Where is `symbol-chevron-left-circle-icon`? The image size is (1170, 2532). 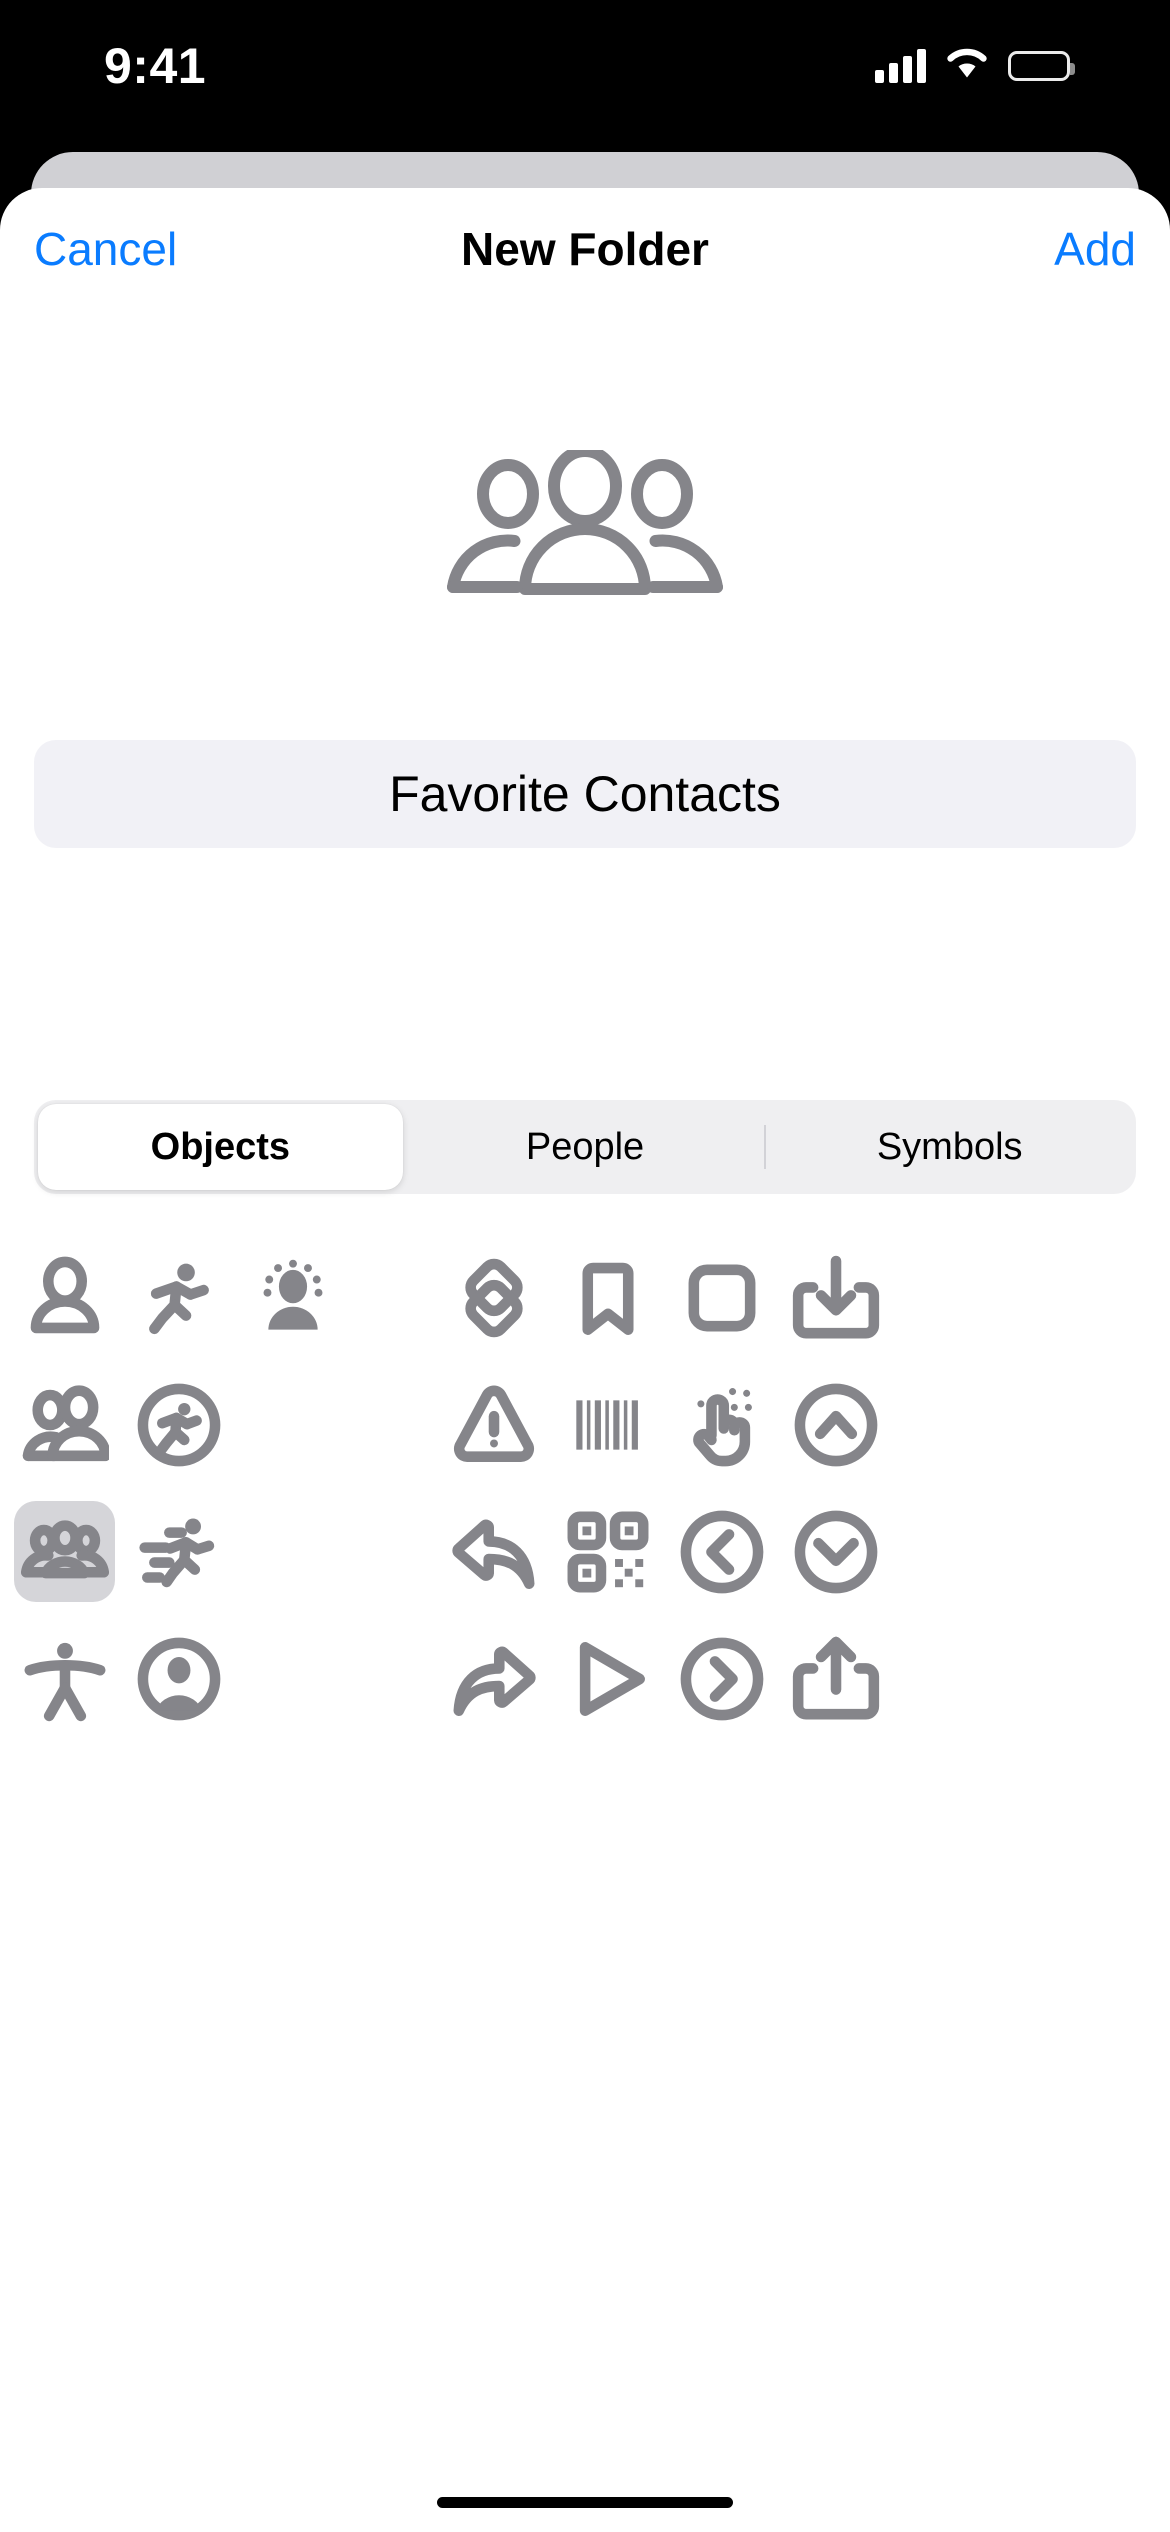
symbol-chevron-left-circle-icon is located at coordinates (721, 1551).